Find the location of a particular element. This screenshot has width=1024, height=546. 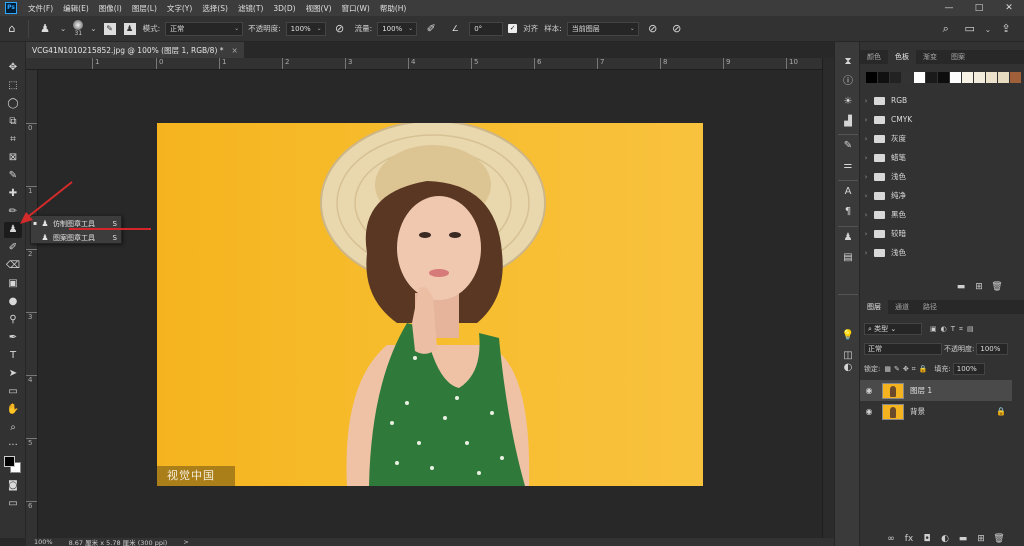

angle-icon: ∠ is located at coordinates (455, 29).